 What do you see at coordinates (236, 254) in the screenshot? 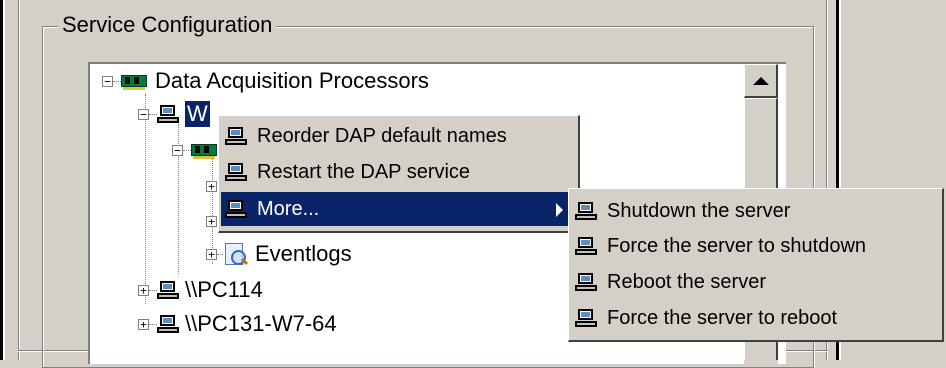
I see `eventlog-icon` at bounding box center [236, 254].